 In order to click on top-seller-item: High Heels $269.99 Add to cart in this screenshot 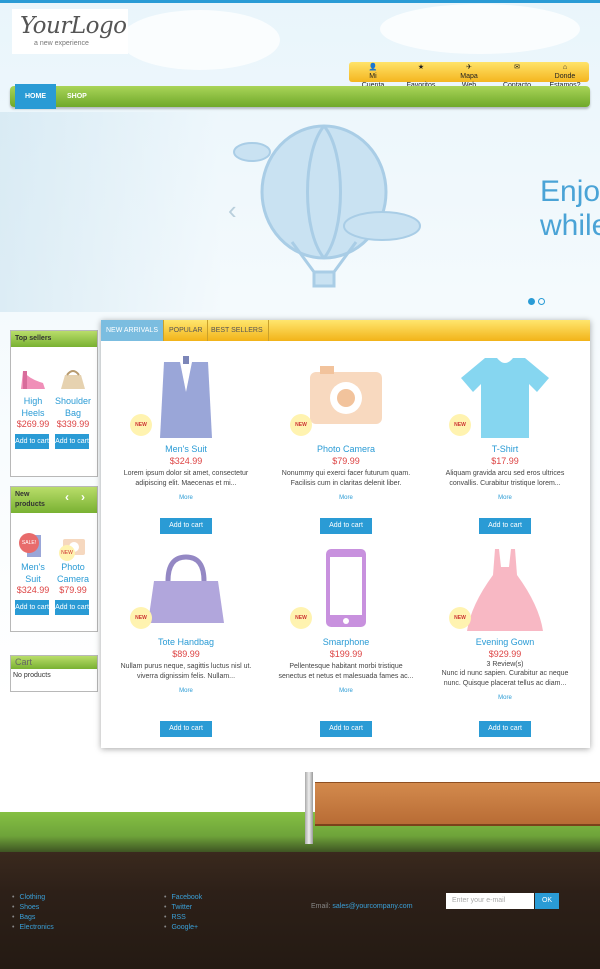, I will do `click(33, 408)`.